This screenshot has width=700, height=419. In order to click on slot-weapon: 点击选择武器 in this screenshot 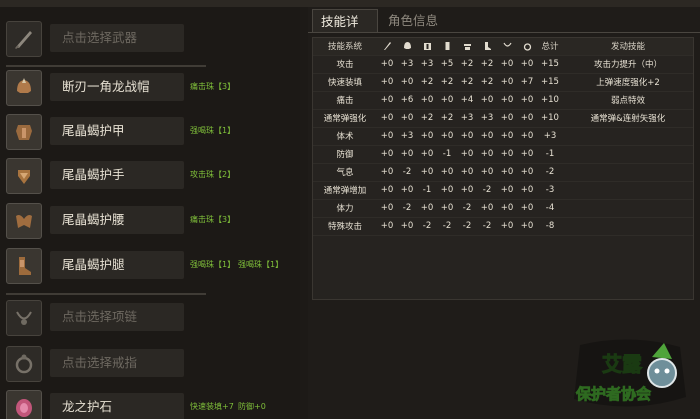, I will do `click(146, 39)`.